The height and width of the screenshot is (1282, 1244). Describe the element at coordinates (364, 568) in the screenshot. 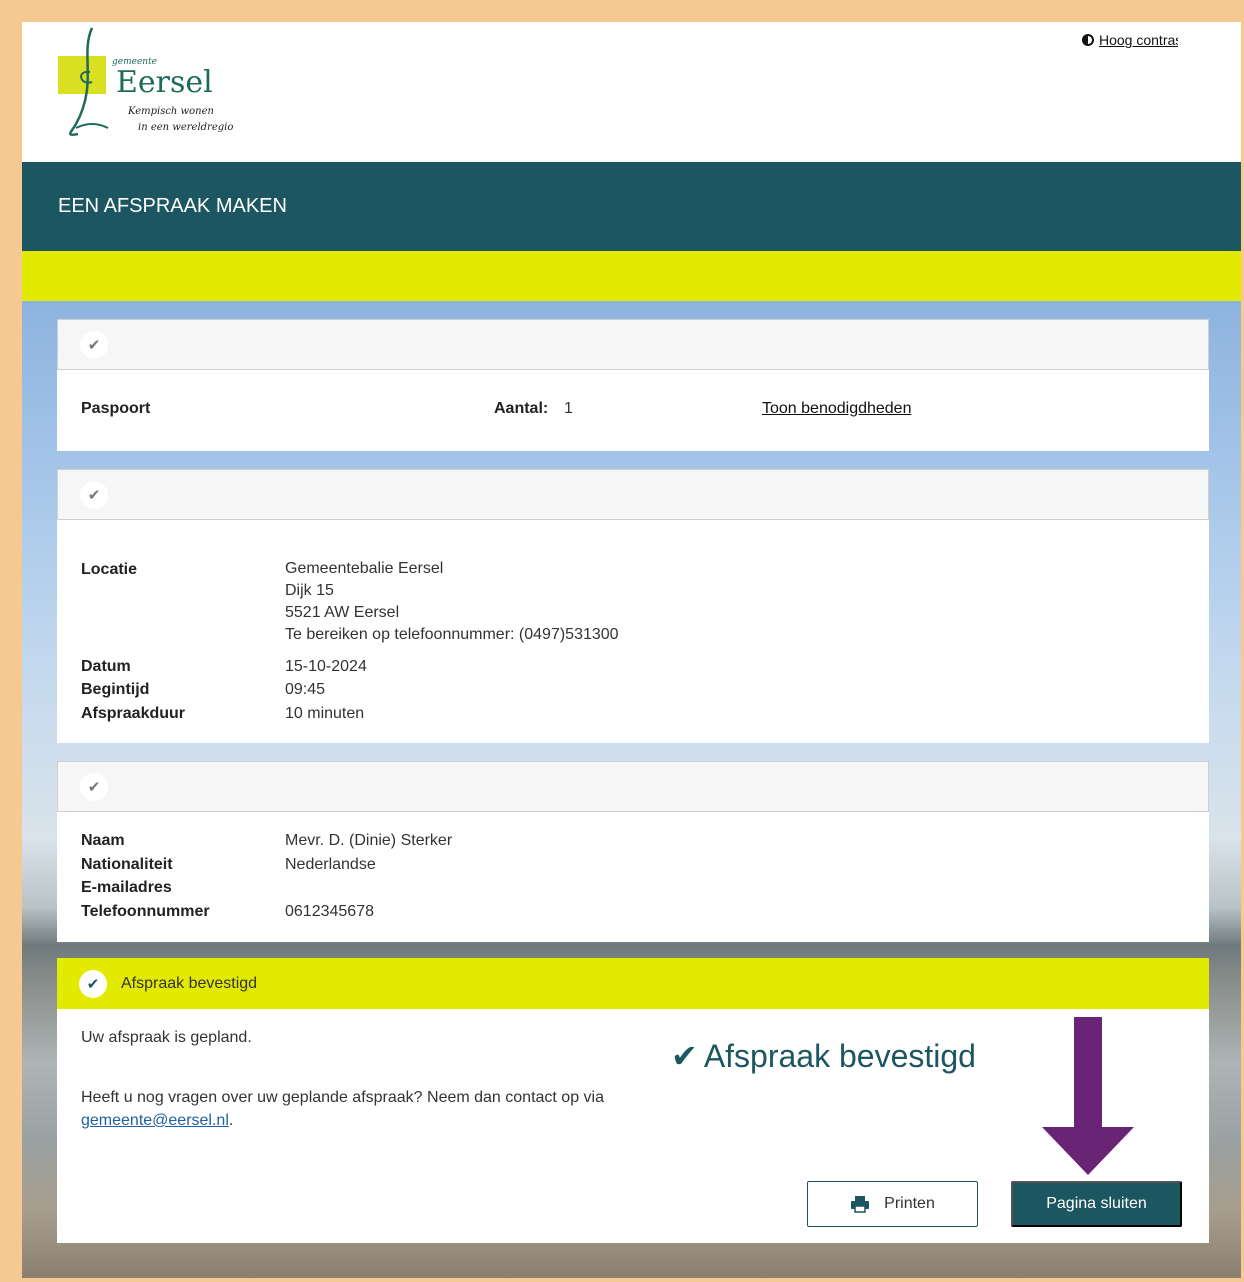

I see `location-line-1: Gemeentebalie Eersel` at that location.